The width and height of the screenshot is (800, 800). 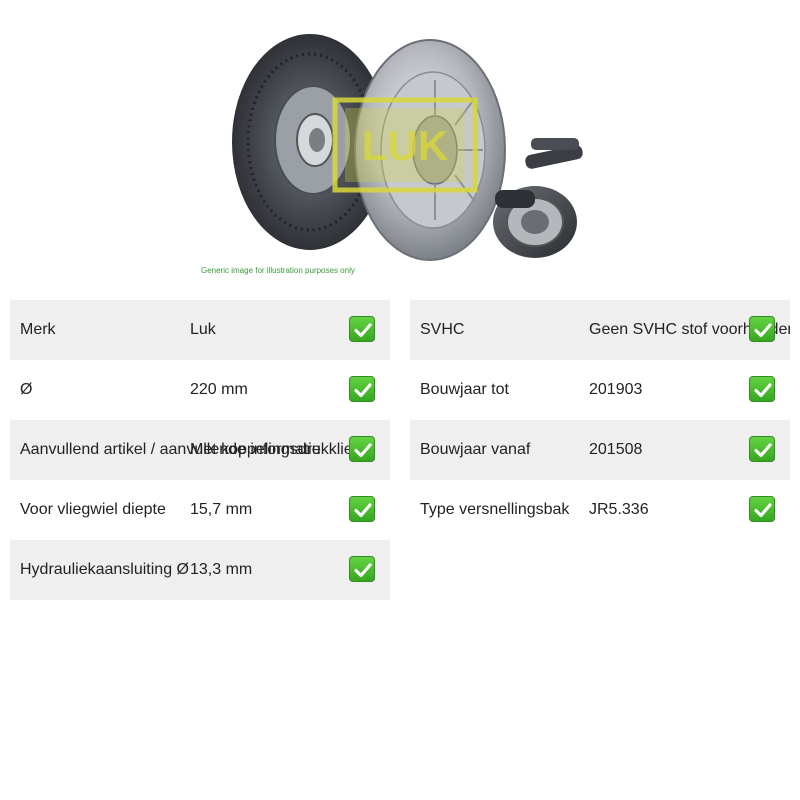 I want to click on spec-label: Bouwjaar vanaf, so click(x=475, y=449).